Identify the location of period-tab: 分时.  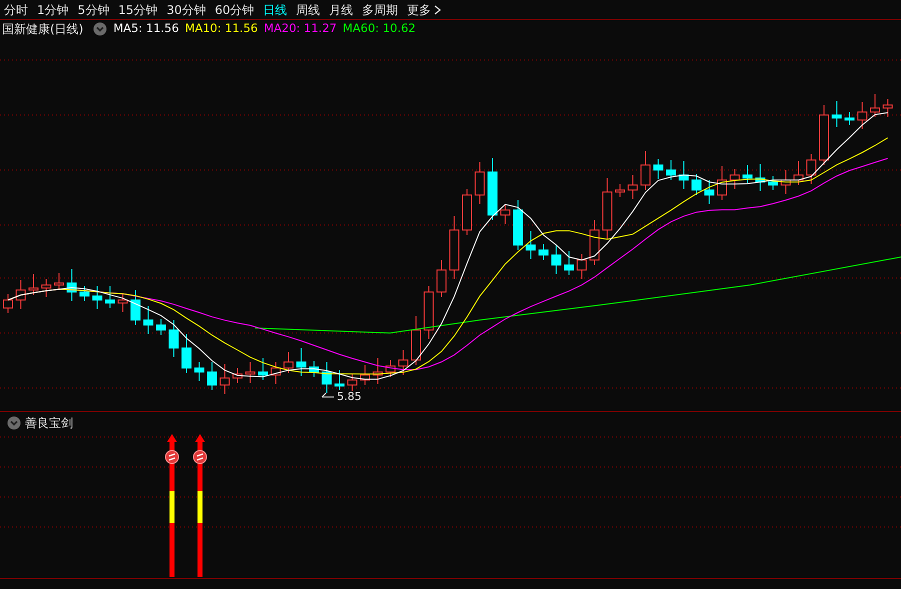
(16, 10).